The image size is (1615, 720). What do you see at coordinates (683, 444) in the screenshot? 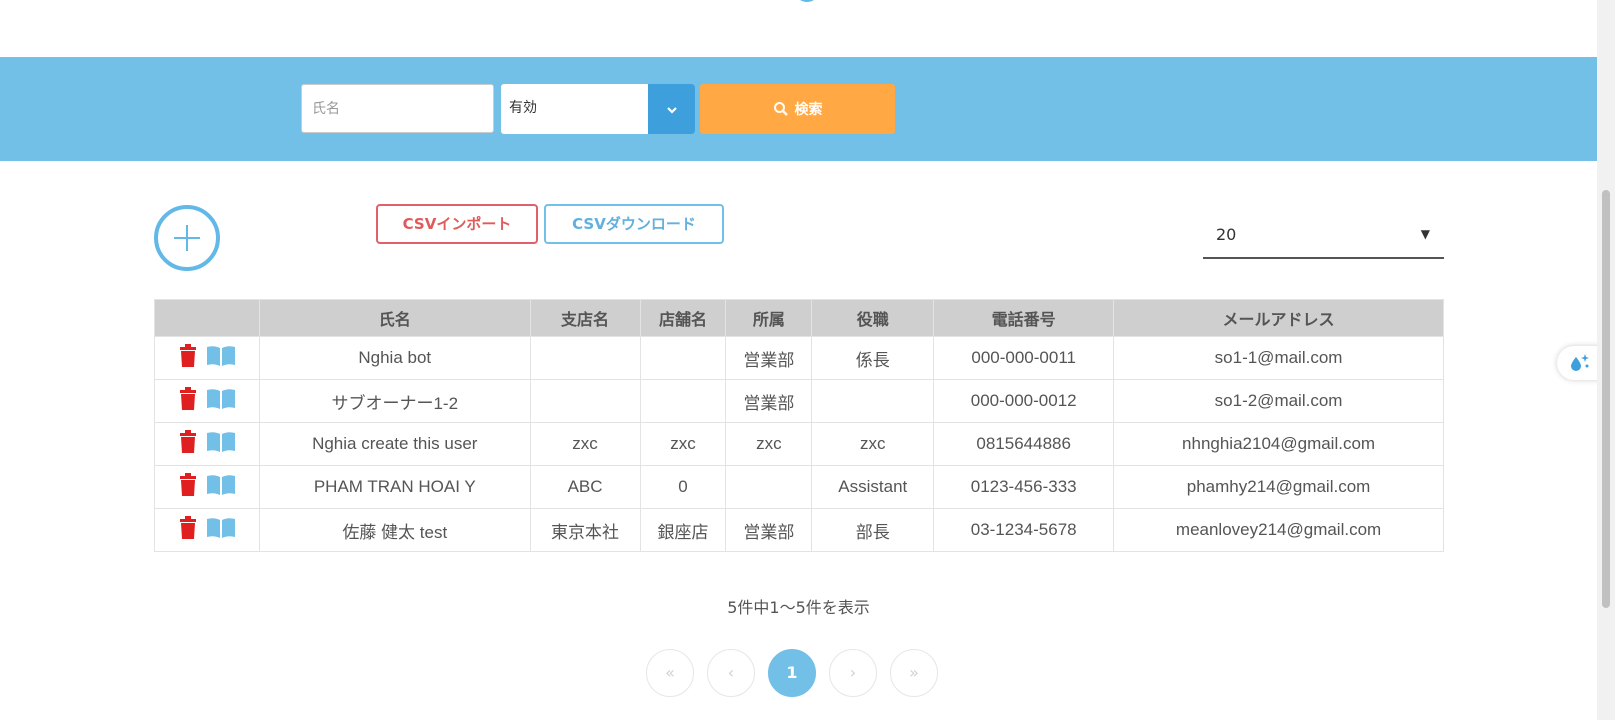
I see `cell-store: zxc` at bounding box center [683, 444].